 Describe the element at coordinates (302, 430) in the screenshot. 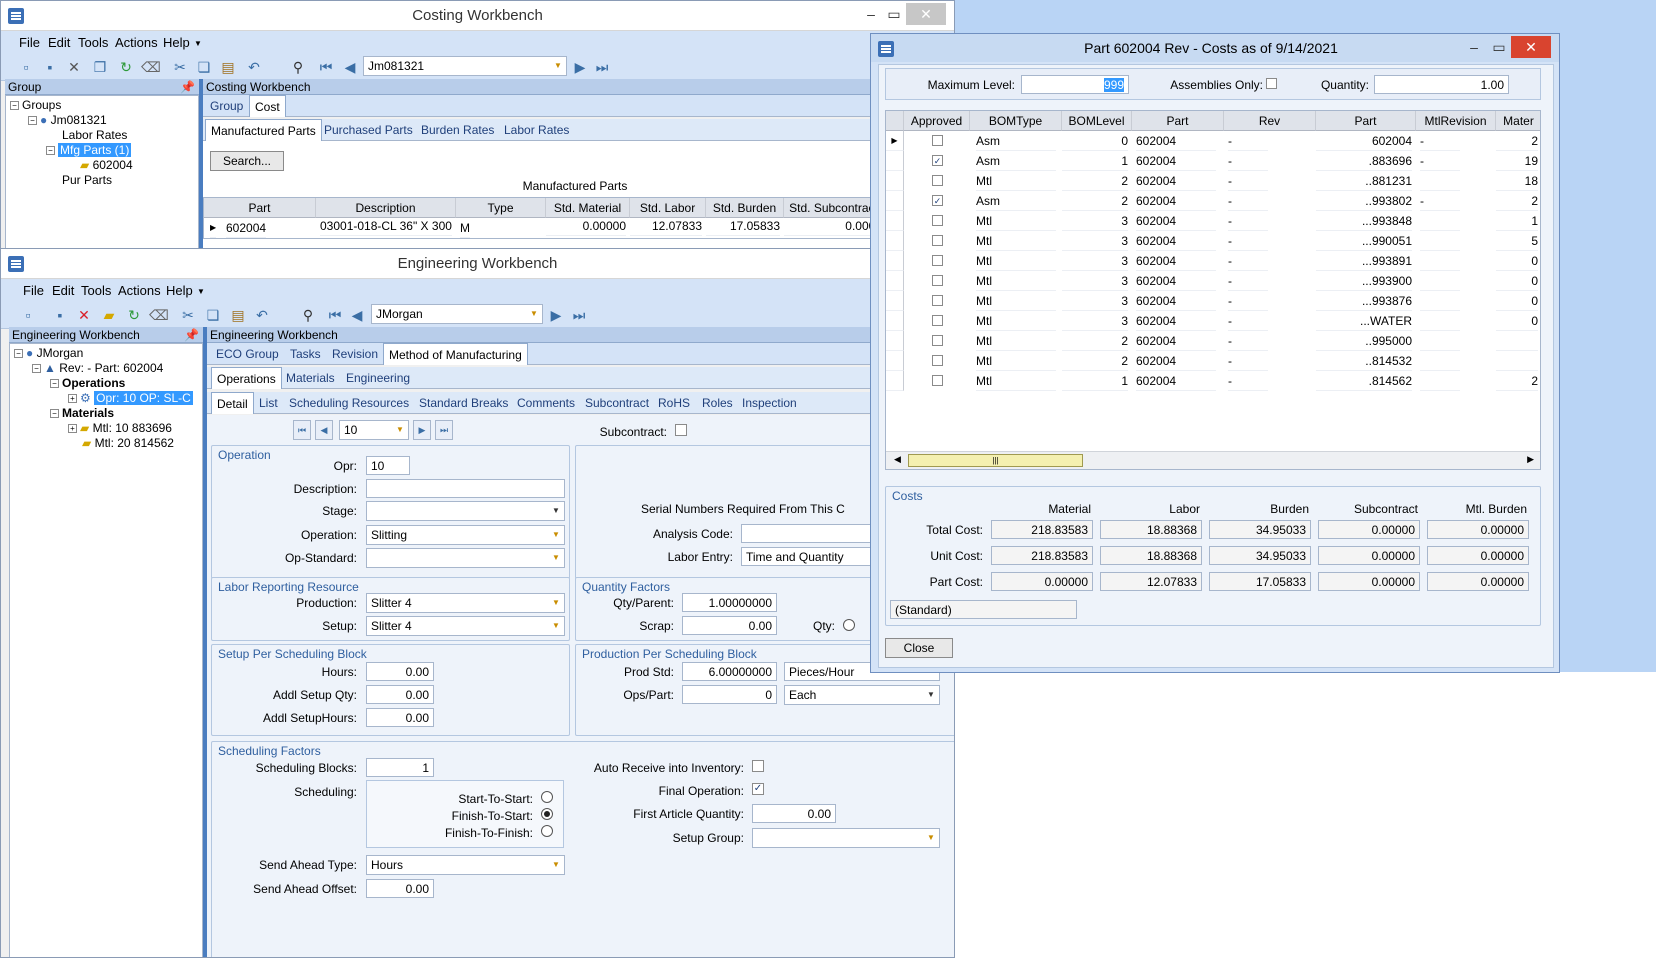

I see `first-record-icon: ⏮` at that location.